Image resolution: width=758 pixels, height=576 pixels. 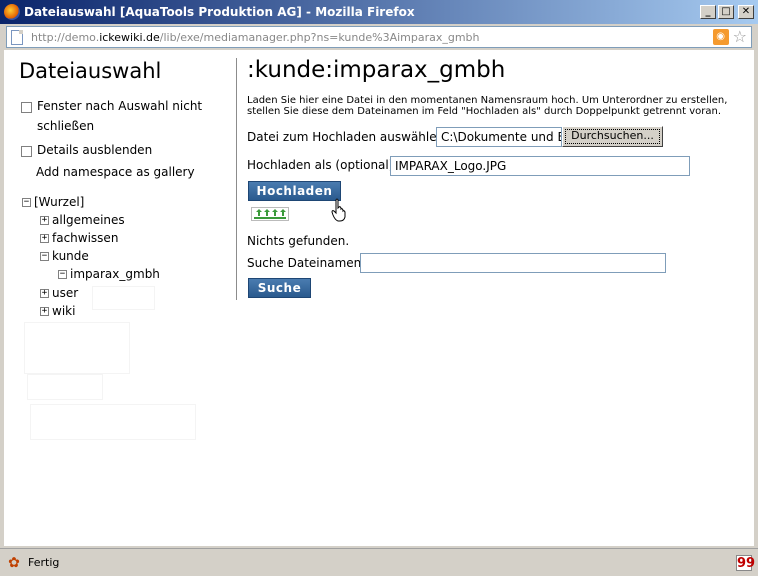 What do you see at coordinates (65, 37) in the screenshot?
I see `url-prefix: http://demo.` at bounding box center [65, 37].